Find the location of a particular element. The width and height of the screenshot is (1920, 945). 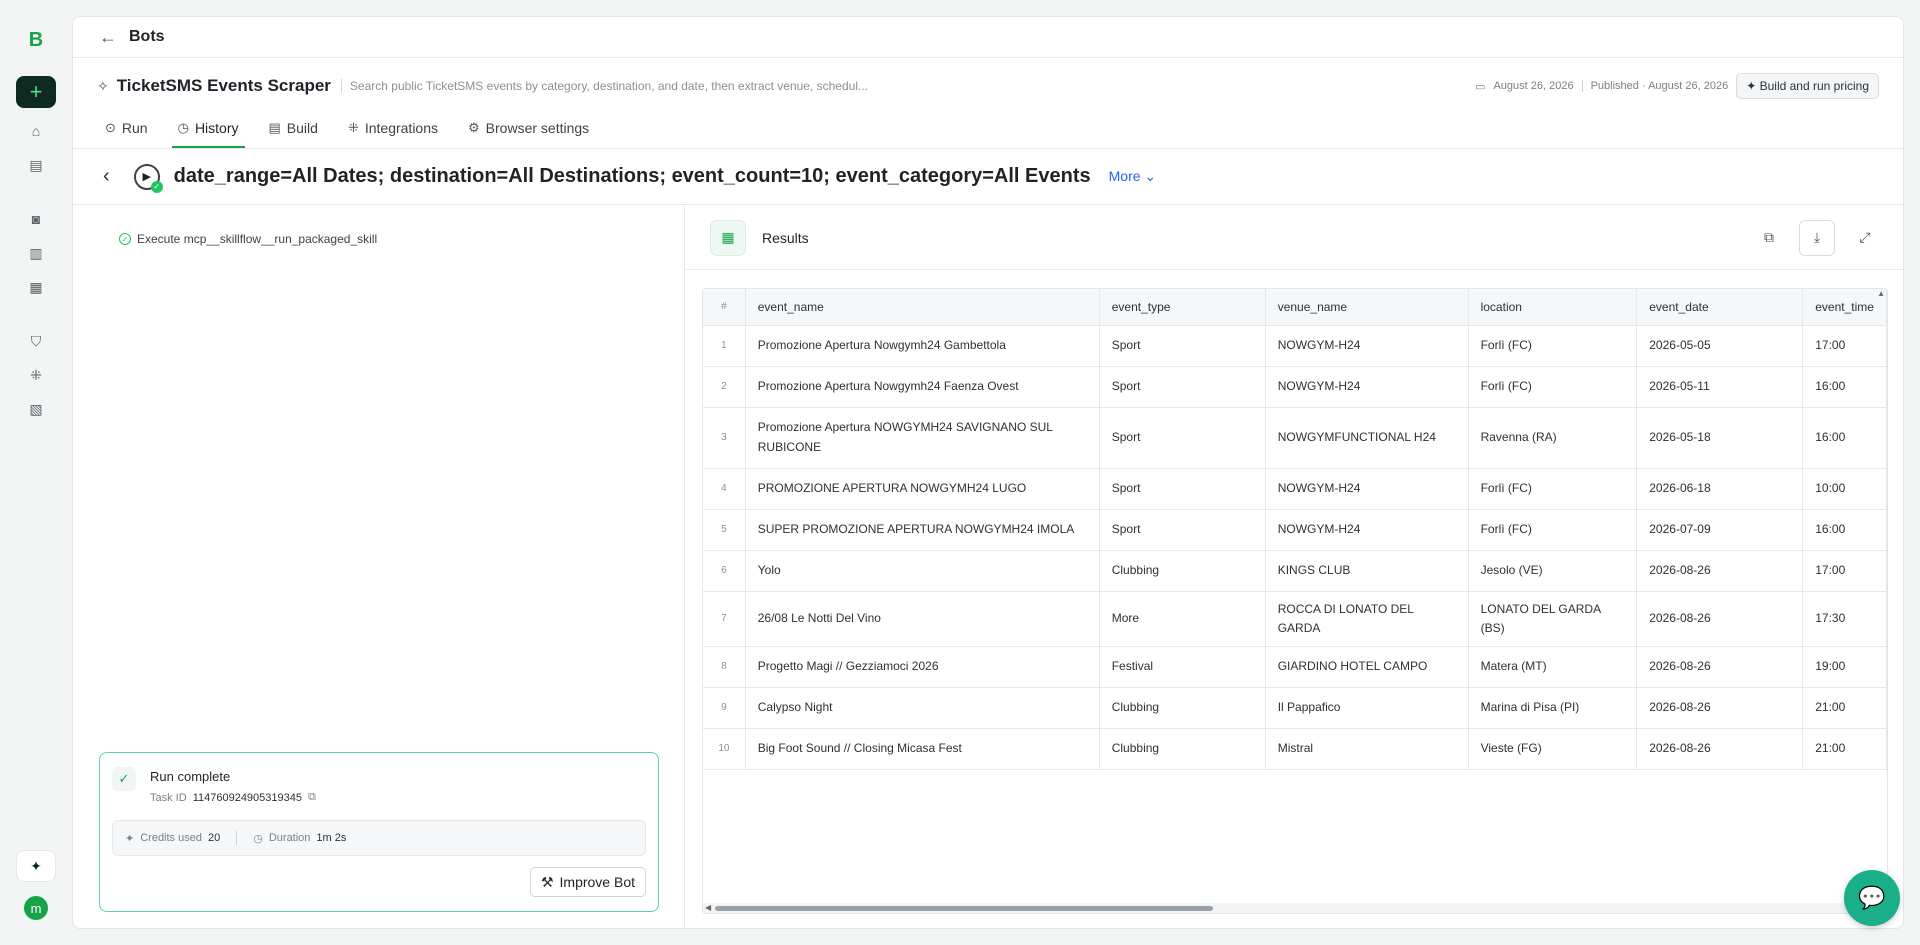

table-cell: Il Pappafico is located at coordinates (1367, 708).